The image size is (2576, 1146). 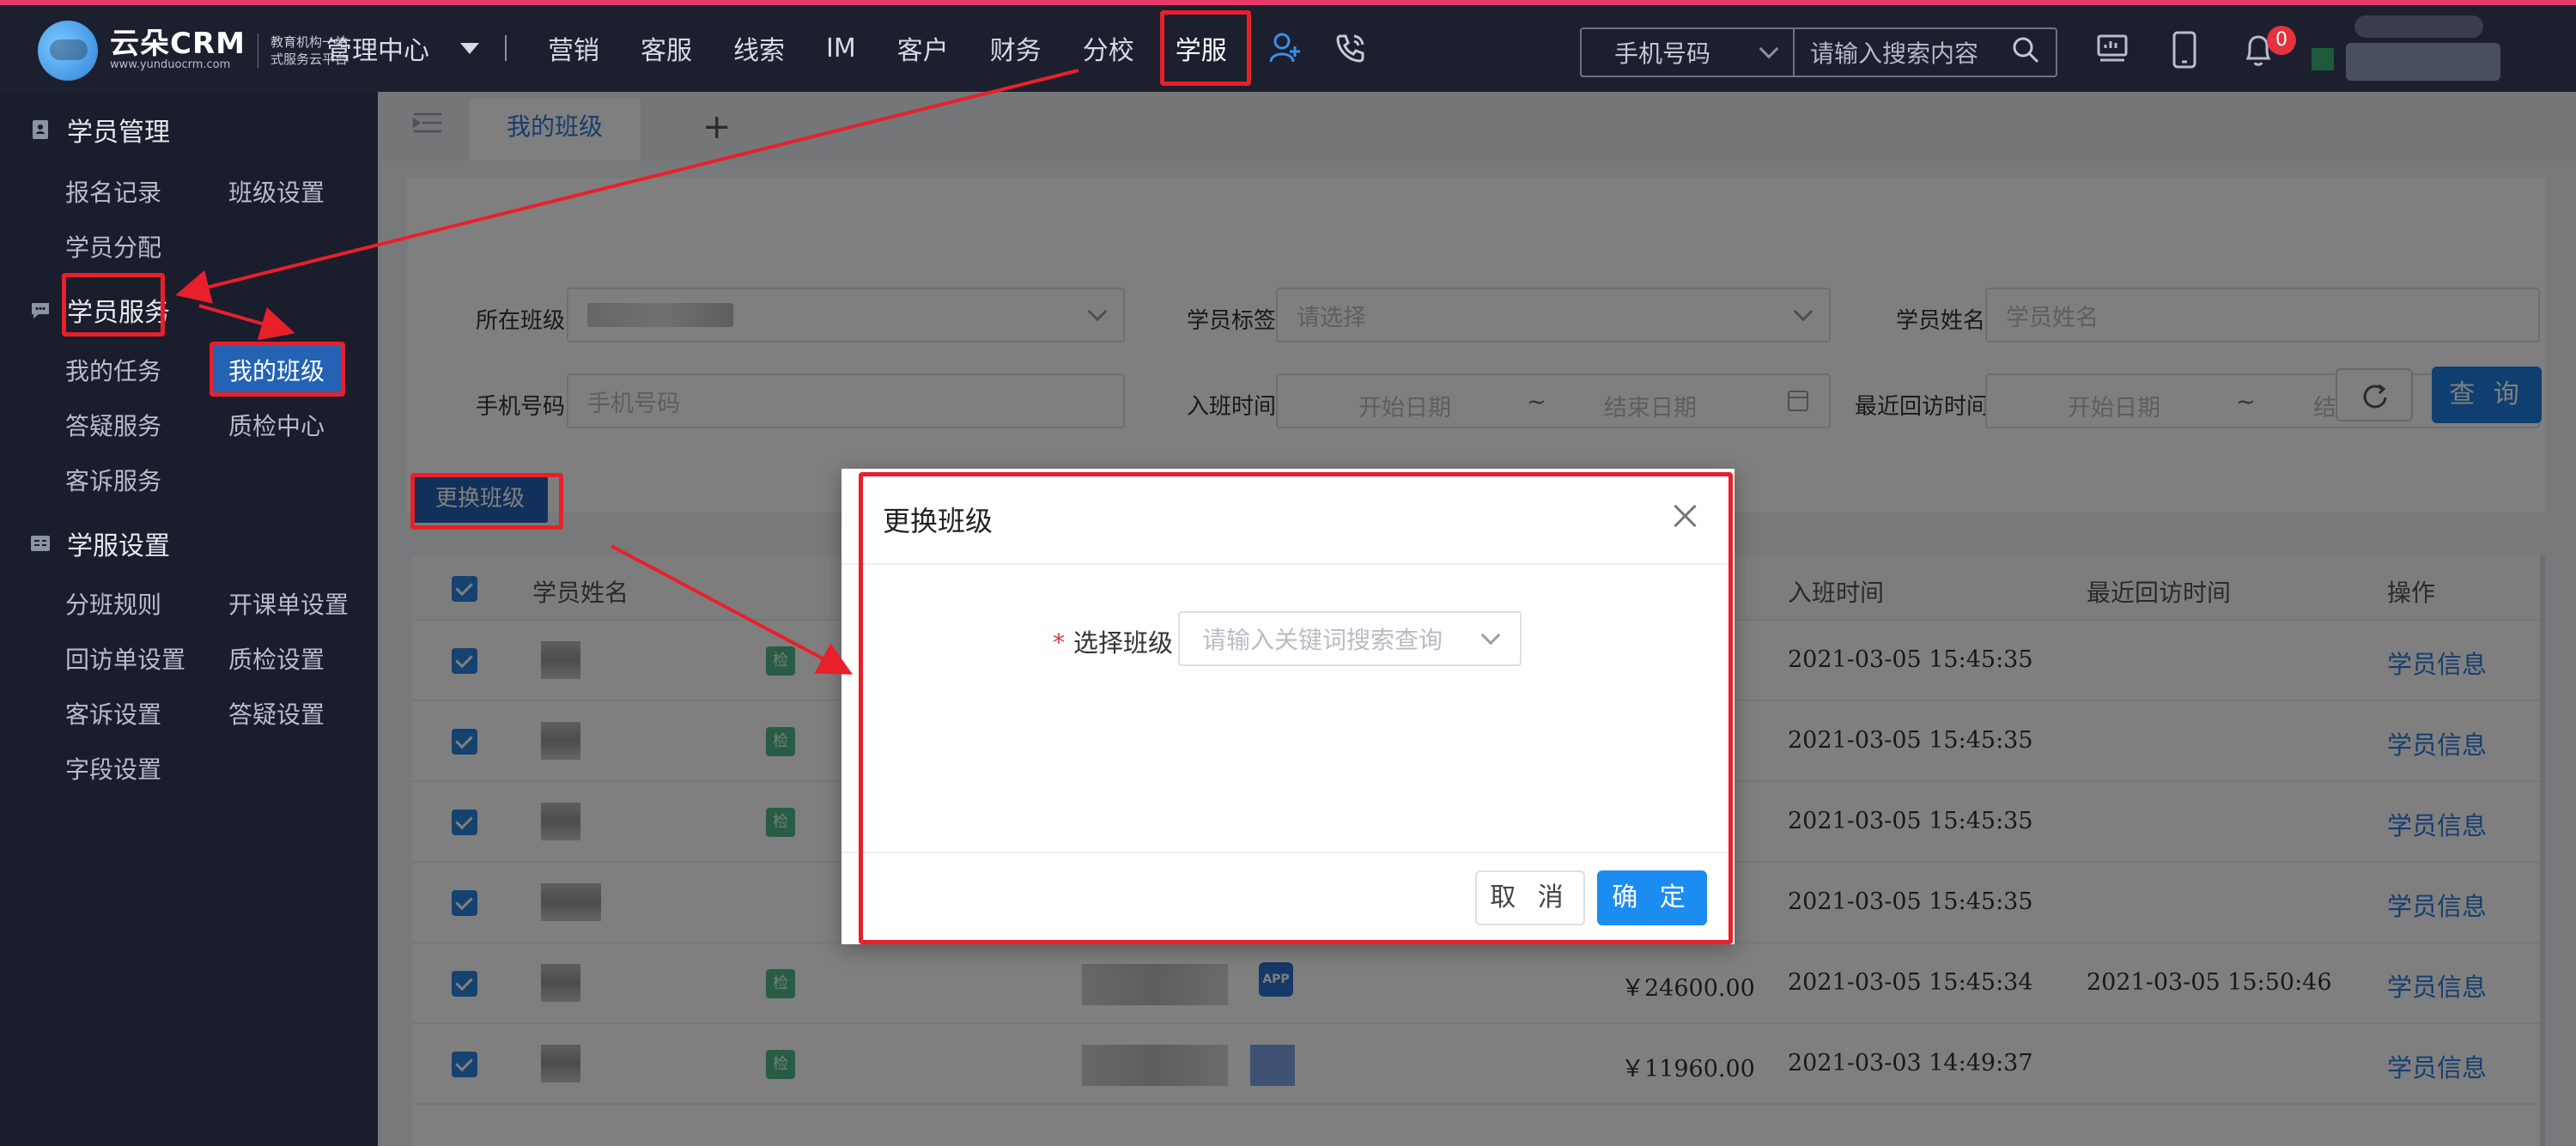 What do you see at coordinates (277, 370) in the screenshot?
I see `sidebar-item-my-classes: 我的班级` at bounding box center [277, 370].